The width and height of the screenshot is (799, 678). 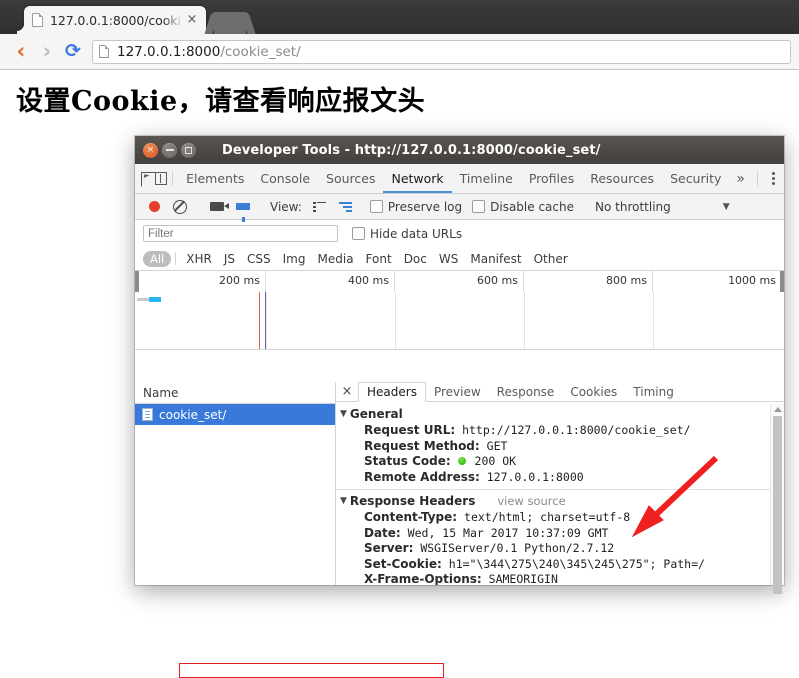 What do you see at coordinates (622, 178) in the screenshot?
I see `tab-resources: Resources` at bounding box center [622, 178].